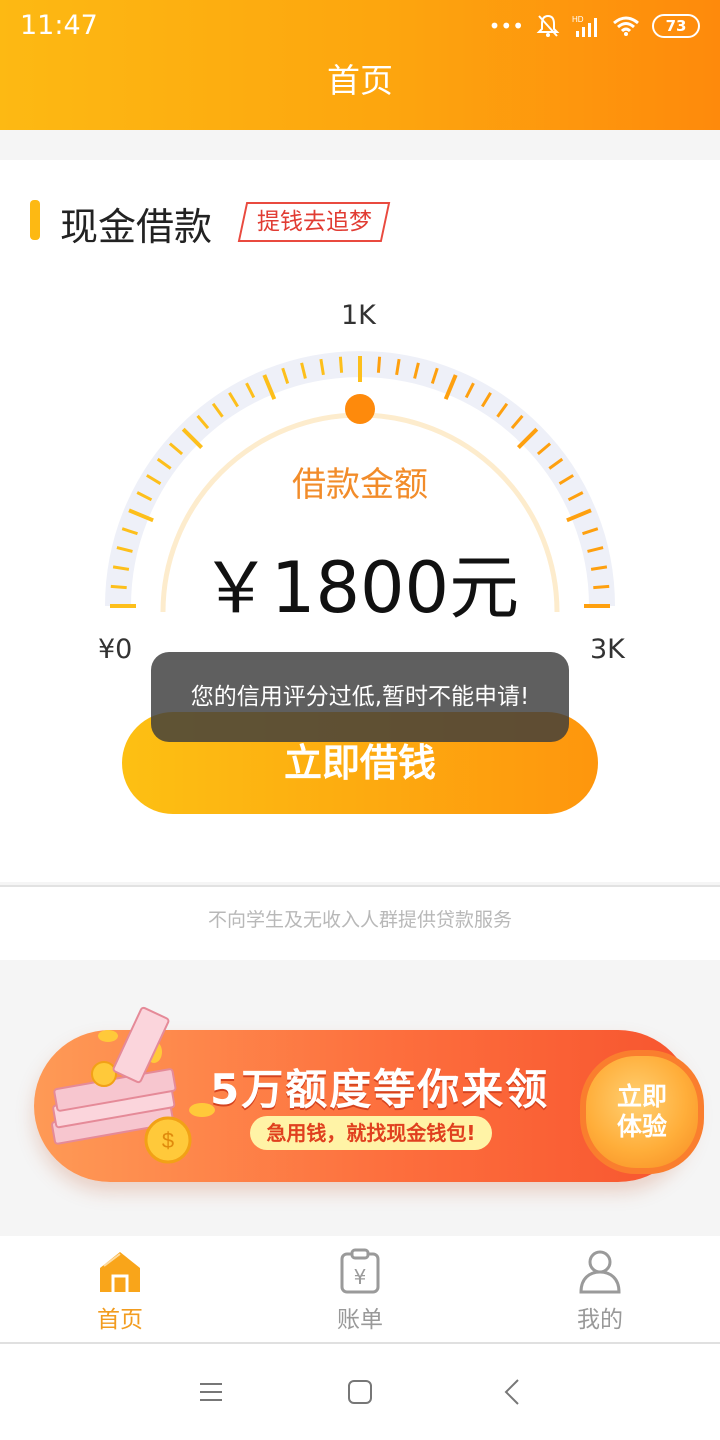 This screenshot has height=1440, width=720. Describe the element at coordinates (607, 649) in the screenshot. I see `gauge-max-label: 3K` at that location.